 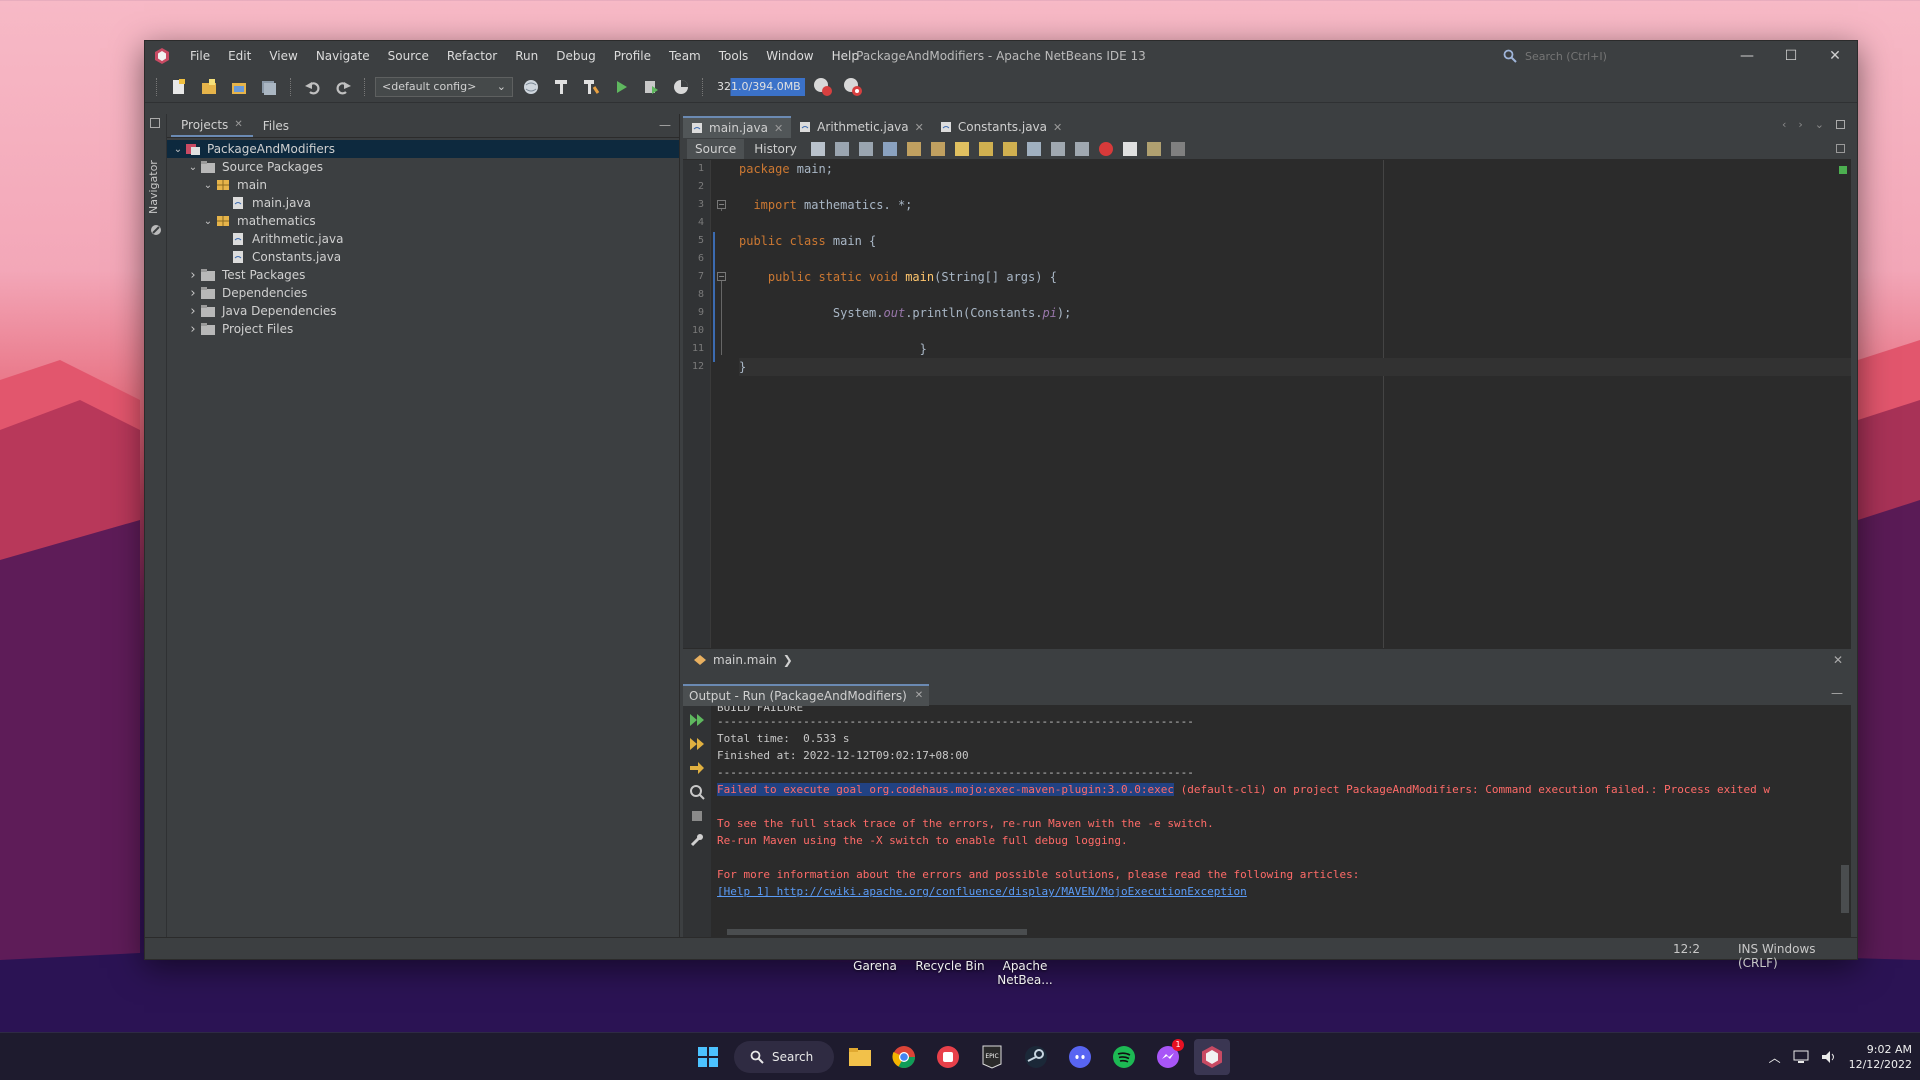 I want to click on menu-run: Run, so click(x=526, y=56).